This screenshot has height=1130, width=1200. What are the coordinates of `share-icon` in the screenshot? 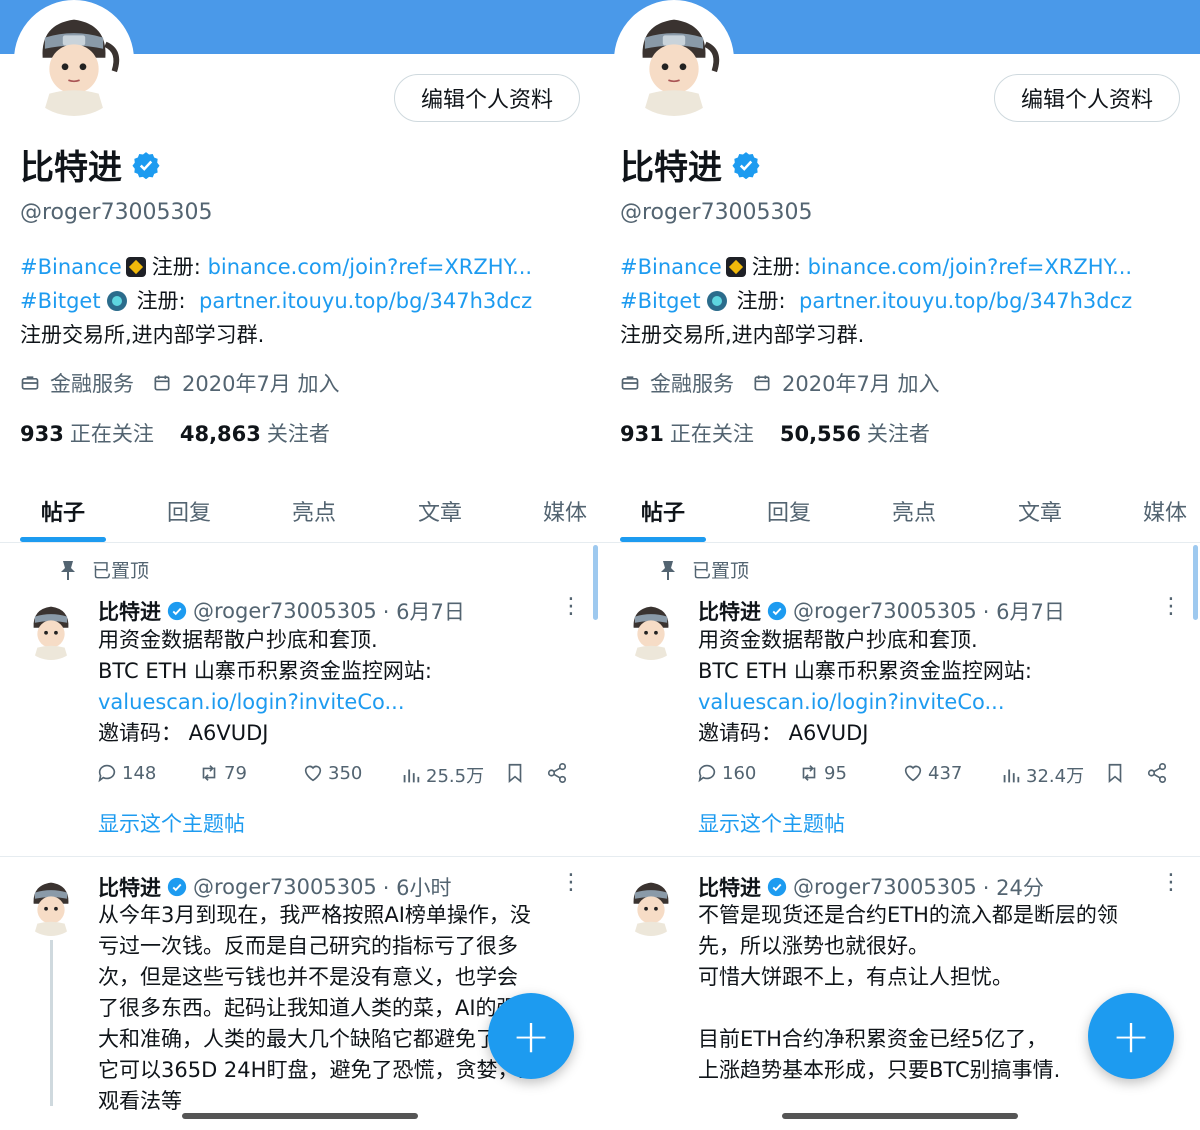 It's located at (557, 773).